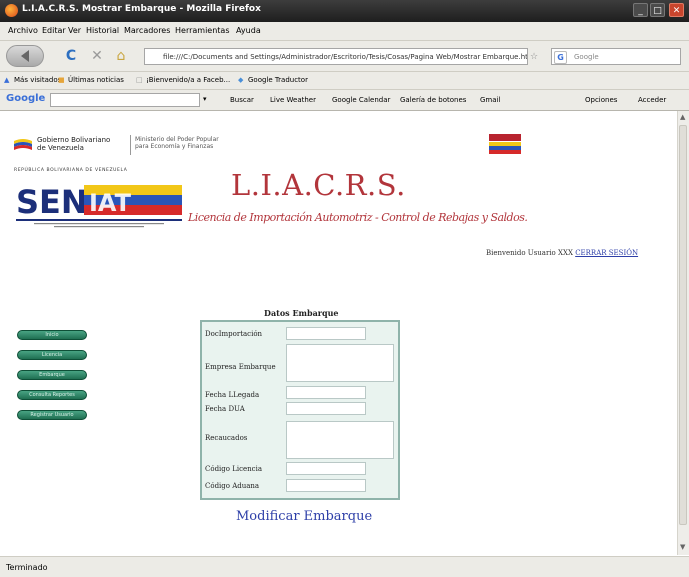  Describe the element at coordinates (202, 30) in the screenshot. I see `menu-herramientas: Herramientas` at that location.